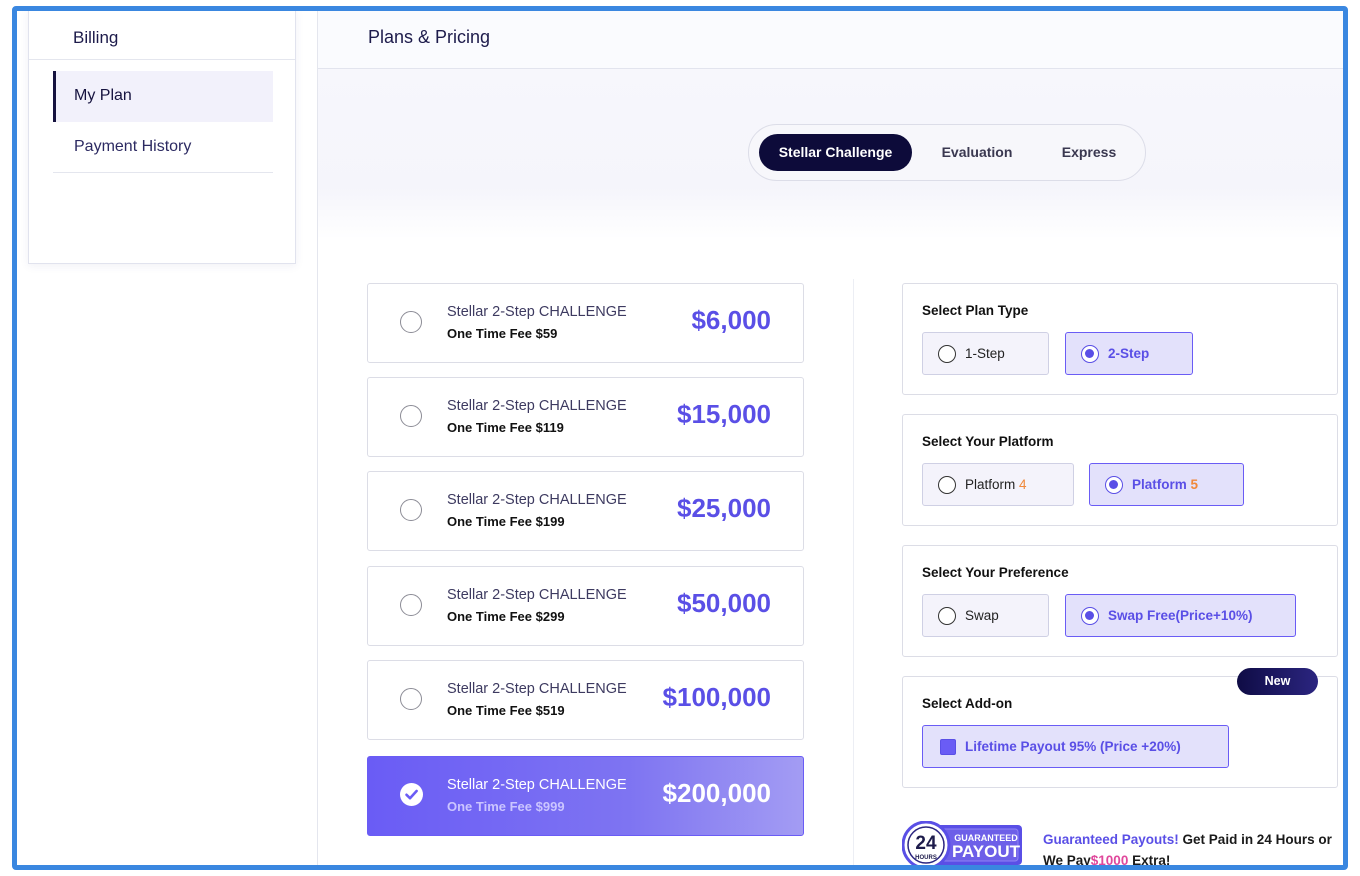  What do you see at coordinates (502, 333) in the screenshot?
I see `plan-fee: One Time Fee $59` at bounding box center [502, 333].